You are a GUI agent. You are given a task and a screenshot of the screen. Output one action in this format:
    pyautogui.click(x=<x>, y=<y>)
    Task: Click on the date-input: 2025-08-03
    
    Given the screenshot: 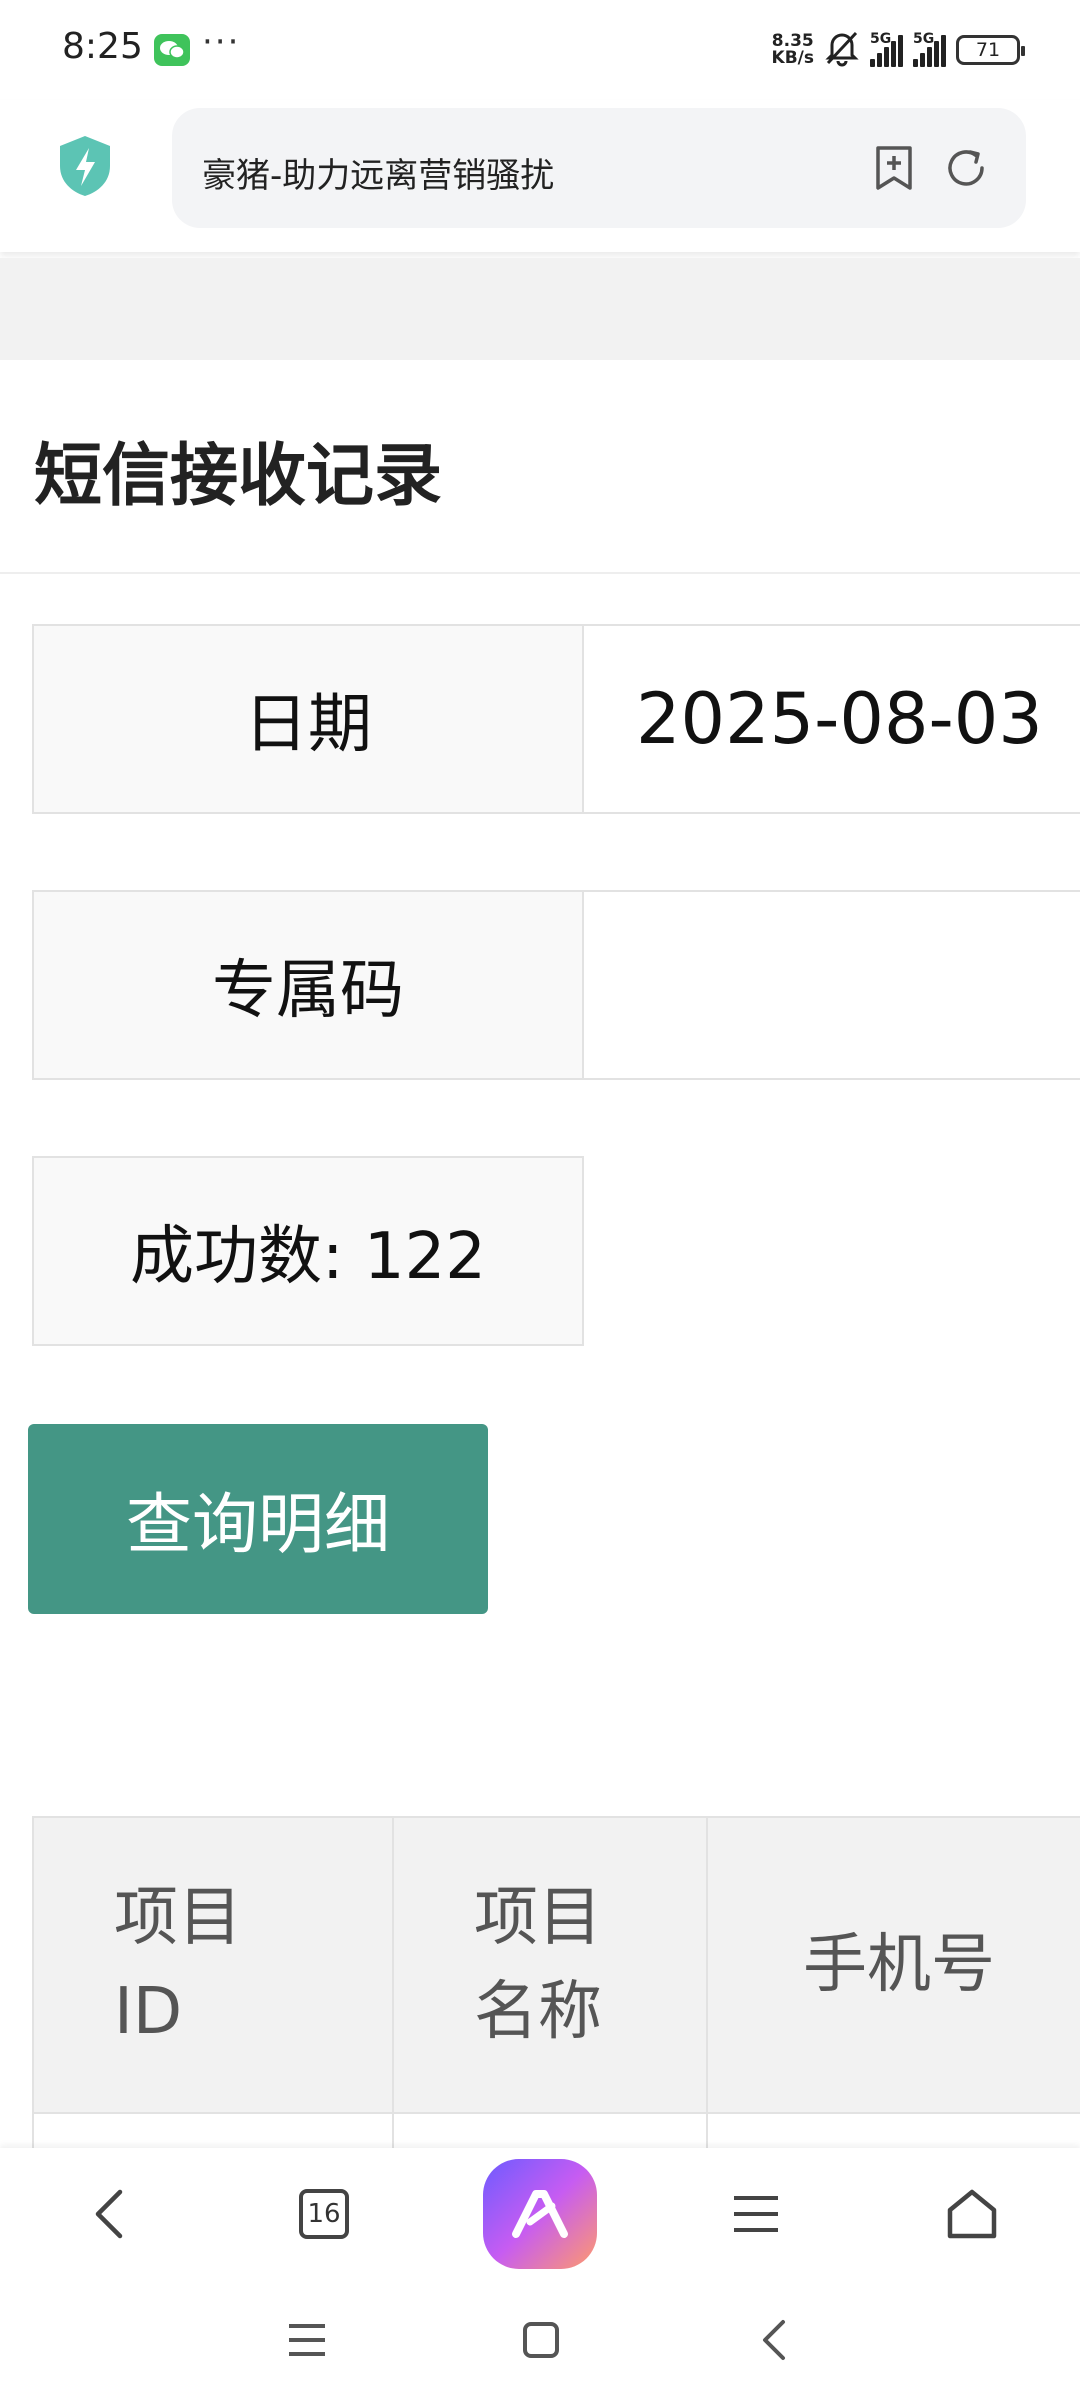 What is the action you would take?
    pyautogui.click(x=832, y=719)
    